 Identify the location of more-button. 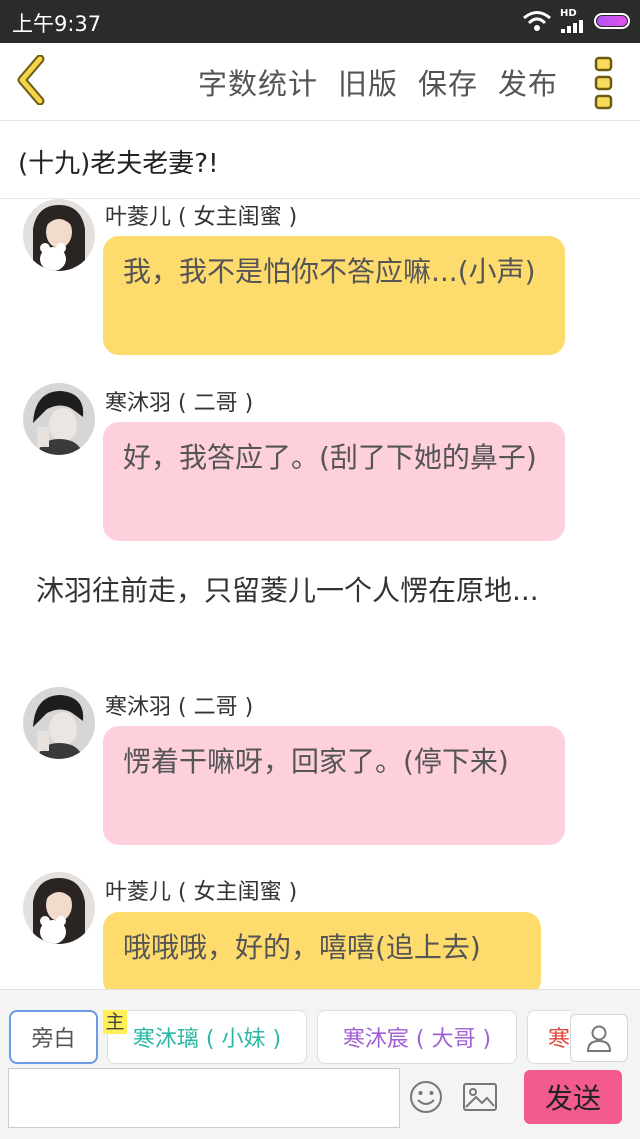
(604, 83).